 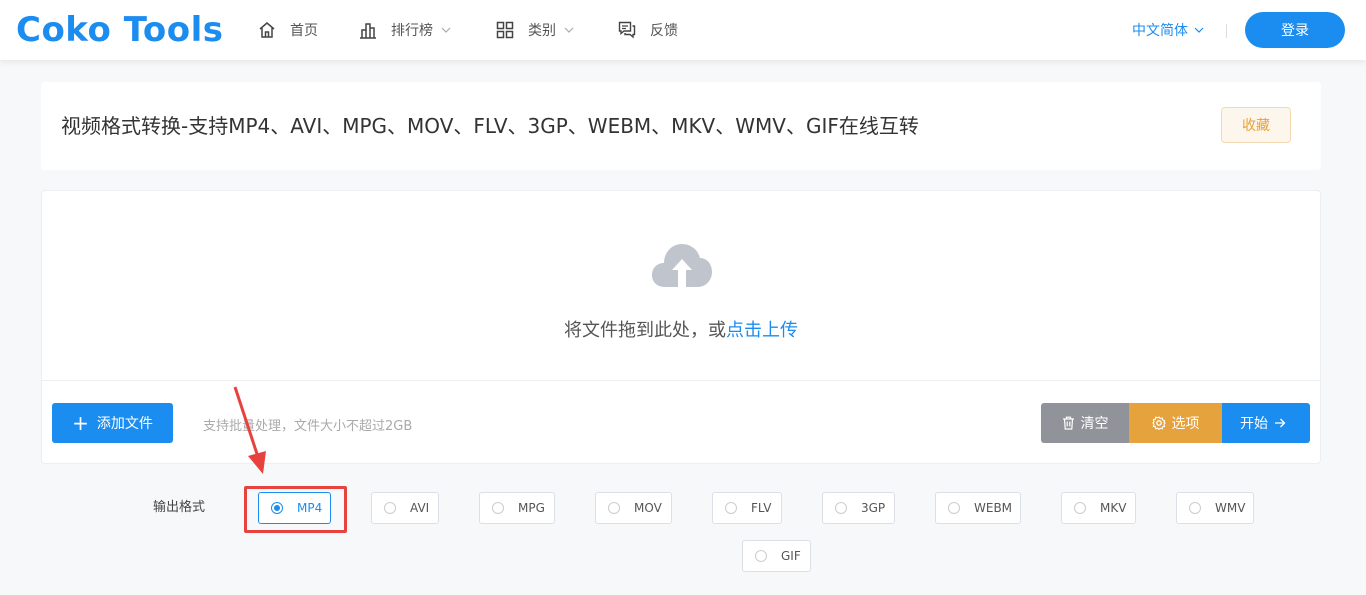 What do you see at coordinates (664, 31) in the screenshot?
I see `nav-label-feedback: 反馈` at bounding box center [664, 31].